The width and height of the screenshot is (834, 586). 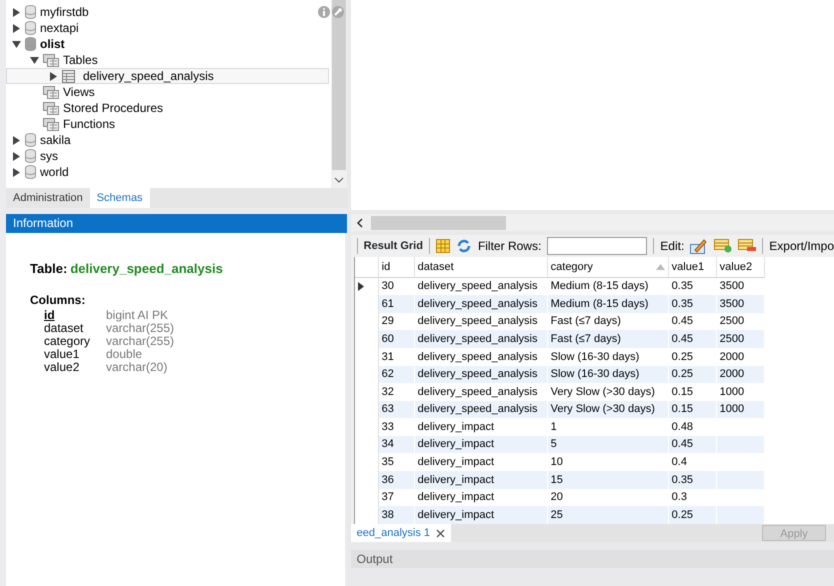 I want to click on tree-item: sys, so click(x=168, y=156).